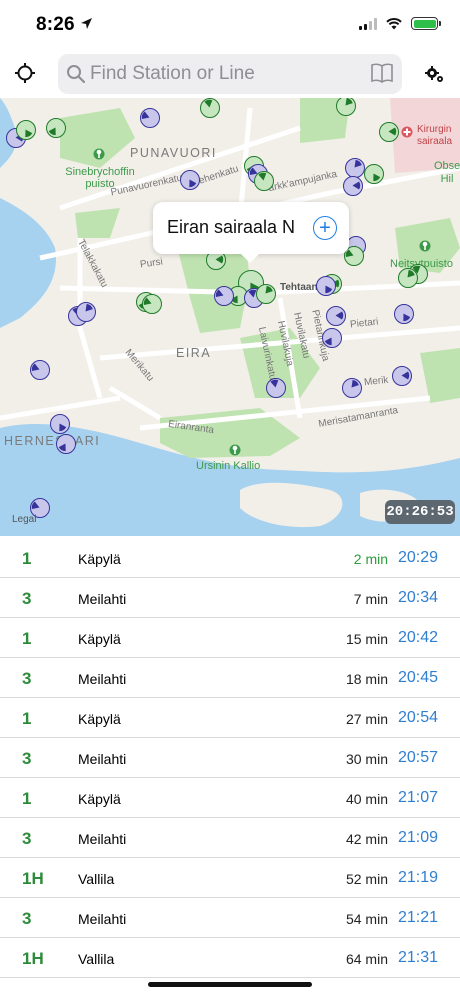 This screenshot has height=996, width=460. What do you see at coordinates (230, 918) in the screenshot?
I see `departure-row: 3 Meilahti 54 min 21:21` at bounding box center [230, 918].